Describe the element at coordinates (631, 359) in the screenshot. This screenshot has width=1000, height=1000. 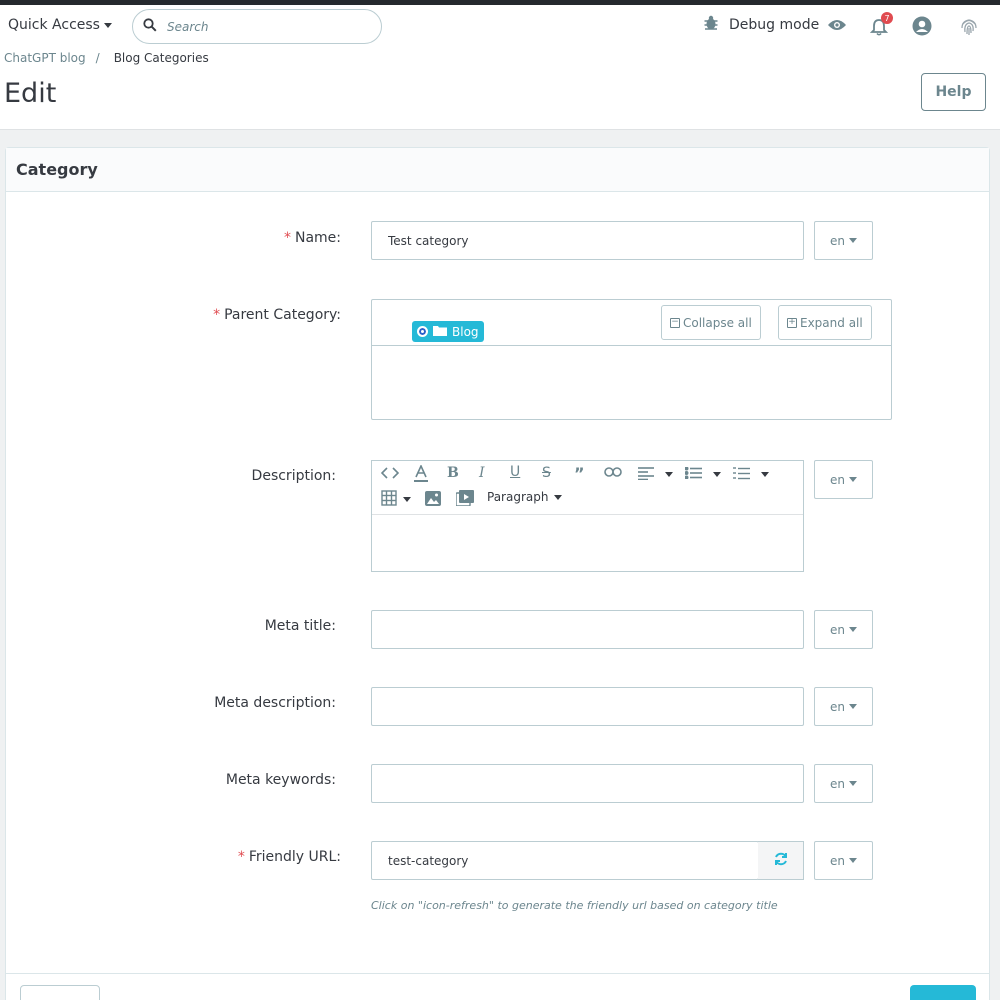
I see `category-tree: − Collapse all + Expand all Blog` at that location.